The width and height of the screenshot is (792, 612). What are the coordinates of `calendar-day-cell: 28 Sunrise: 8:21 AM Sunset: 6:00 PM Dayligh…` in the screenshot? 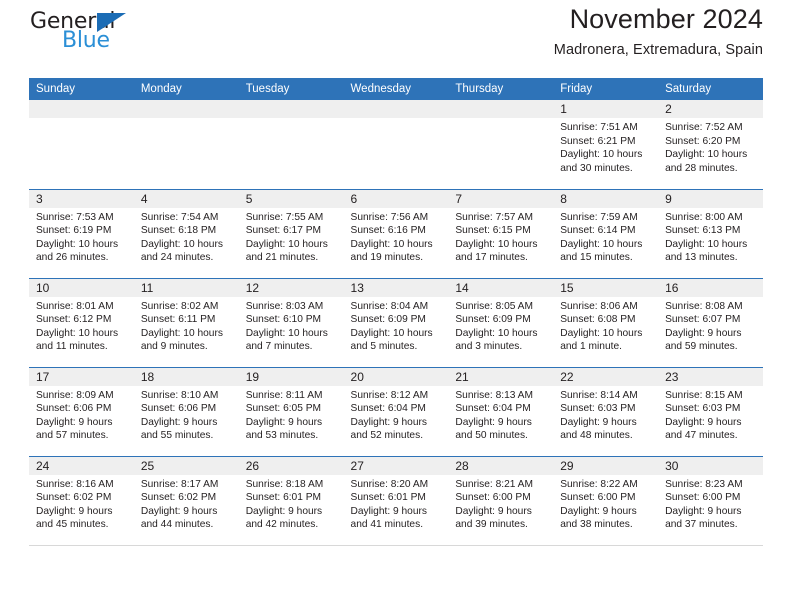 It's located at (501, 500).